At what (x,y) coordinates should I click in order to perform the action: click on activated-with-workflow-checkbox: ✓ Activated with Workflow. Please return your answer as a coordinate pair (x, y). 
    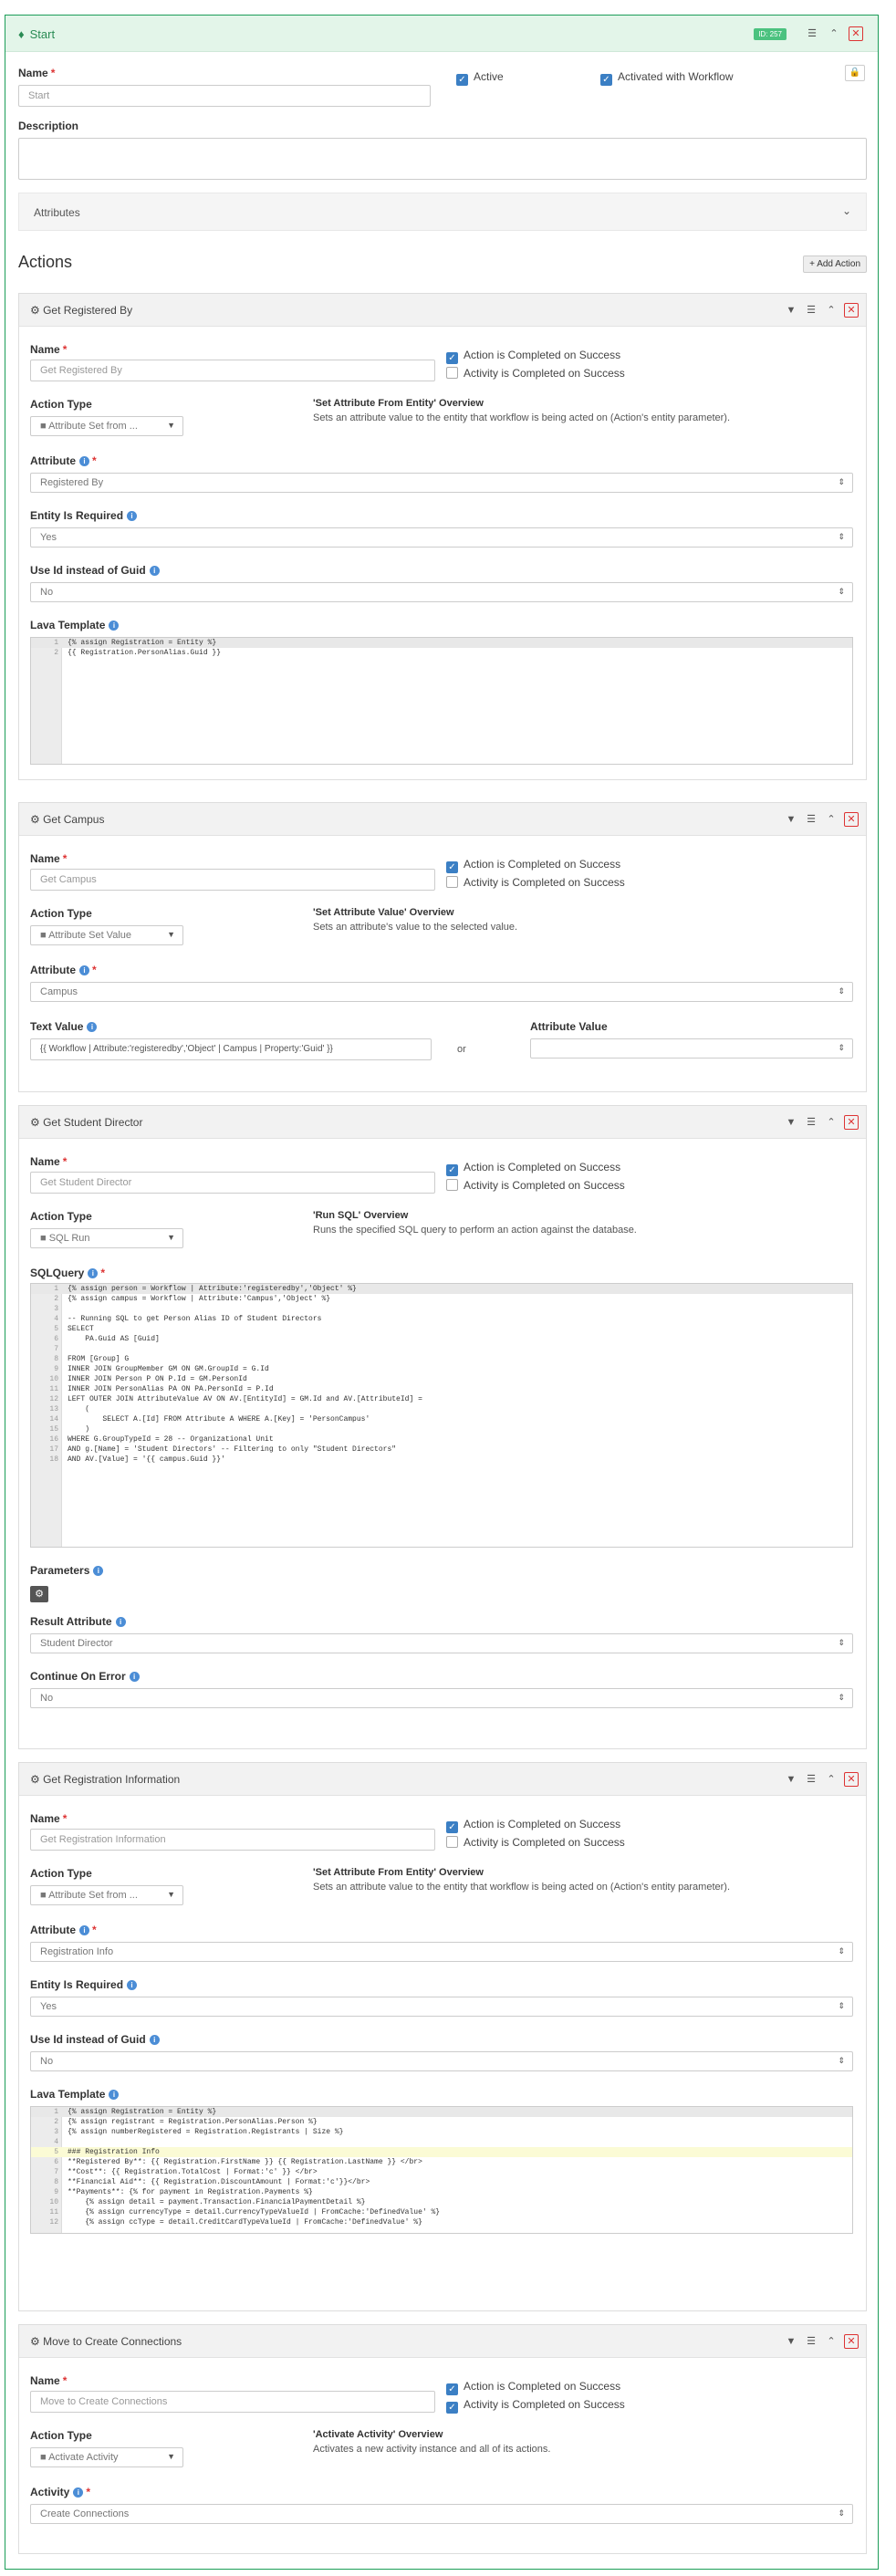
    Looking at the image, I should click on (667, 78).